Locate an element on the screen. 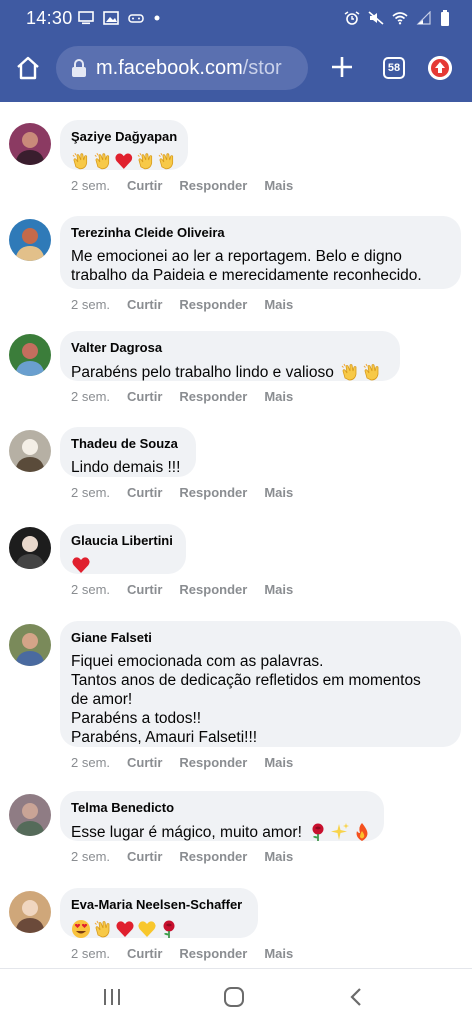 This screenshot has width=472, height=1024. comment-author-link: Thadeu de Souza is located at coordinates (128, 443).